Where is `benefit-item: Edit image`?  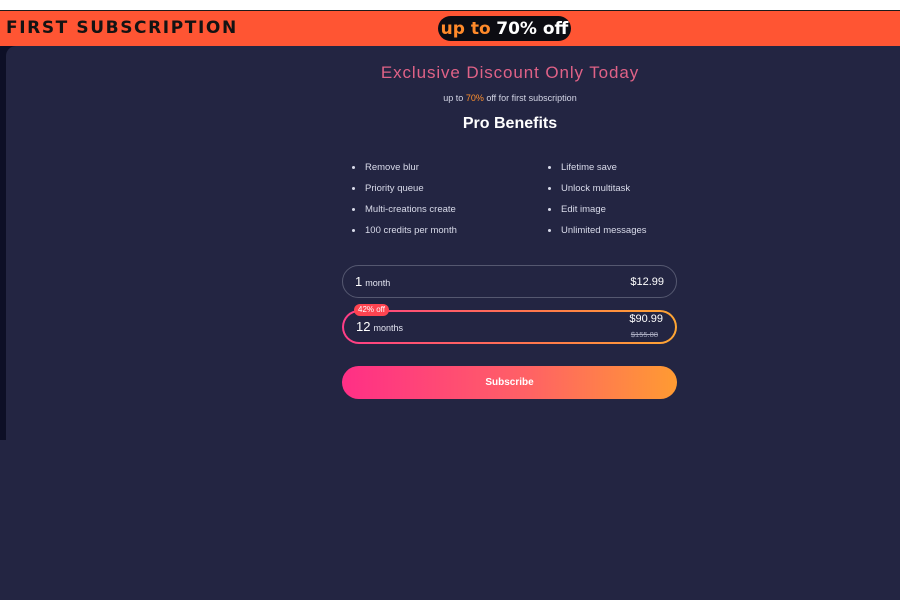
benefit-item: Edit image is located at coordinates (577, 209).